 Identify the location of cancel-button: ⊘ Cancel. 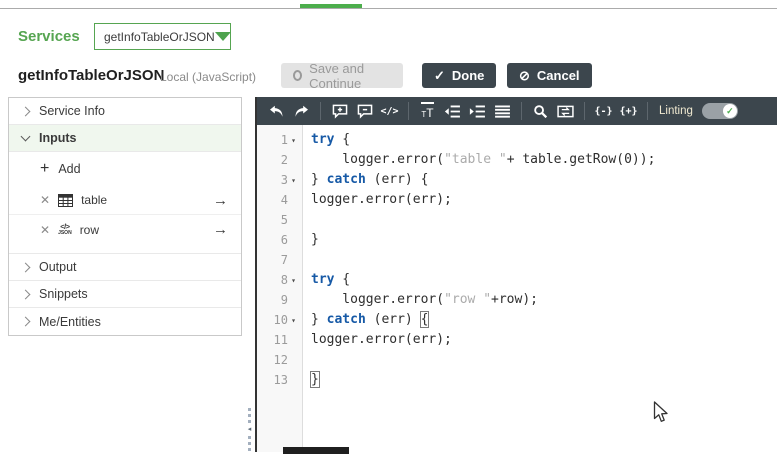
(549, 75).